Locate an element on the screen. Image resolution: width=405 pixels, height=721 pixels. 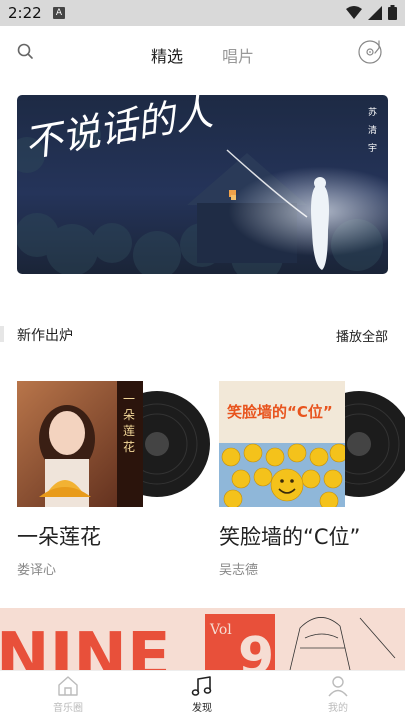
status-time: 2:22 is located at coordinates (25, 13).